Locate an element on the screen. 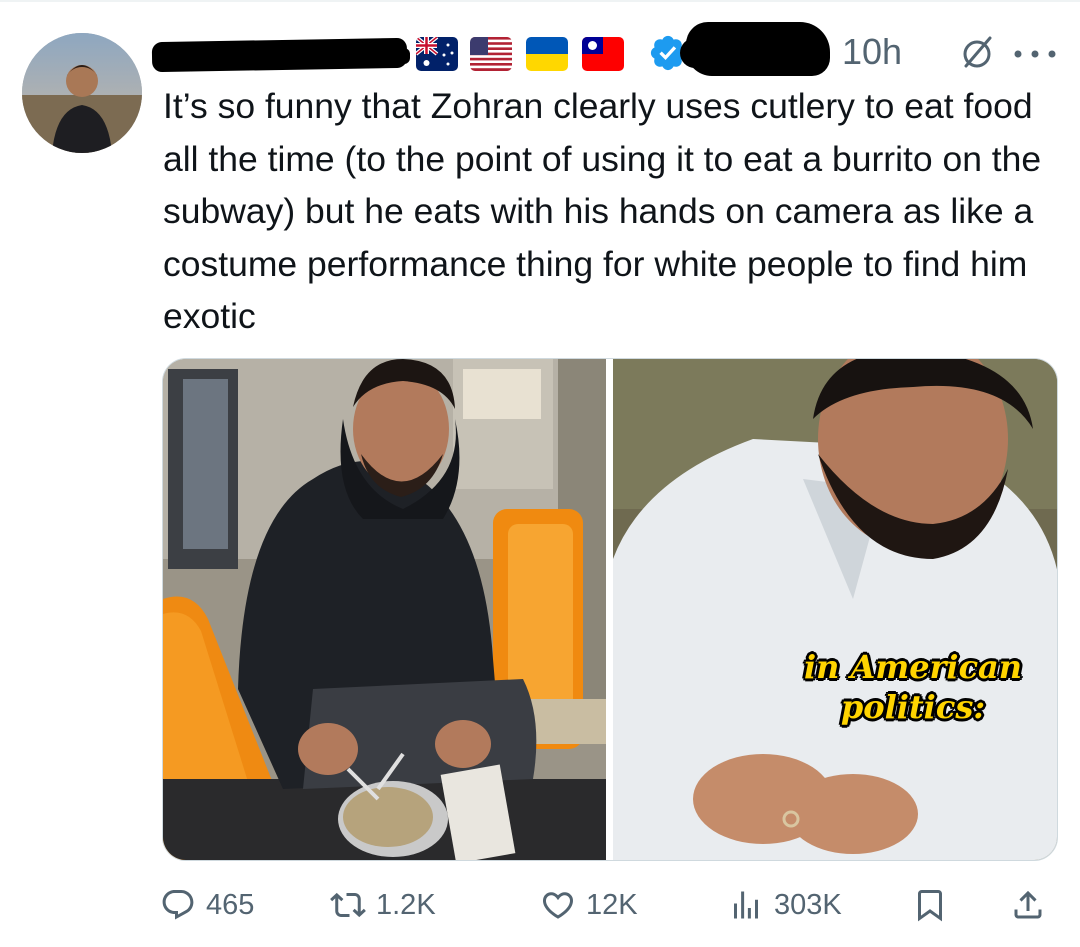 The width and height of the screenshot is (1080, 947). redacted-handle-edge is located at coordinates (695, 53).